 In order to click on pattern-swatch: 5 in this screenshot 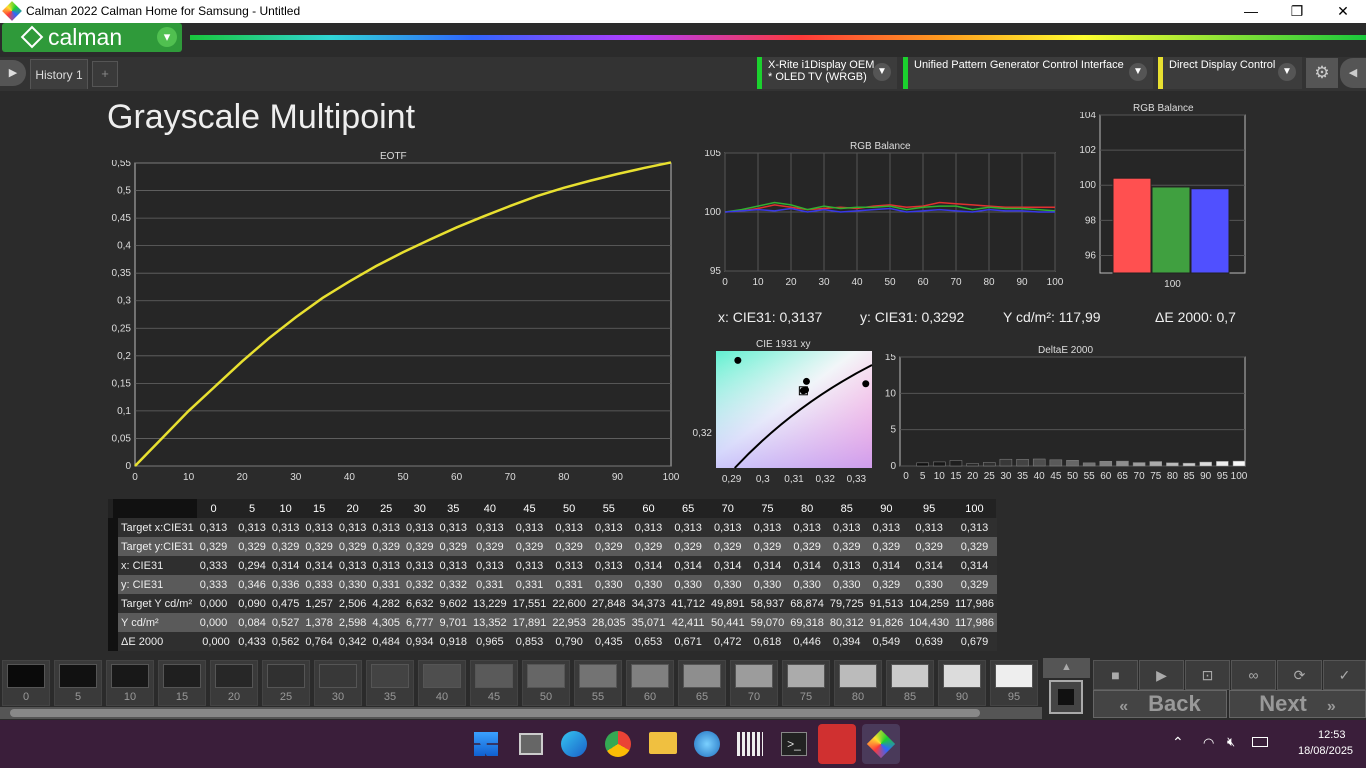, I will do `click(78, 683)`.